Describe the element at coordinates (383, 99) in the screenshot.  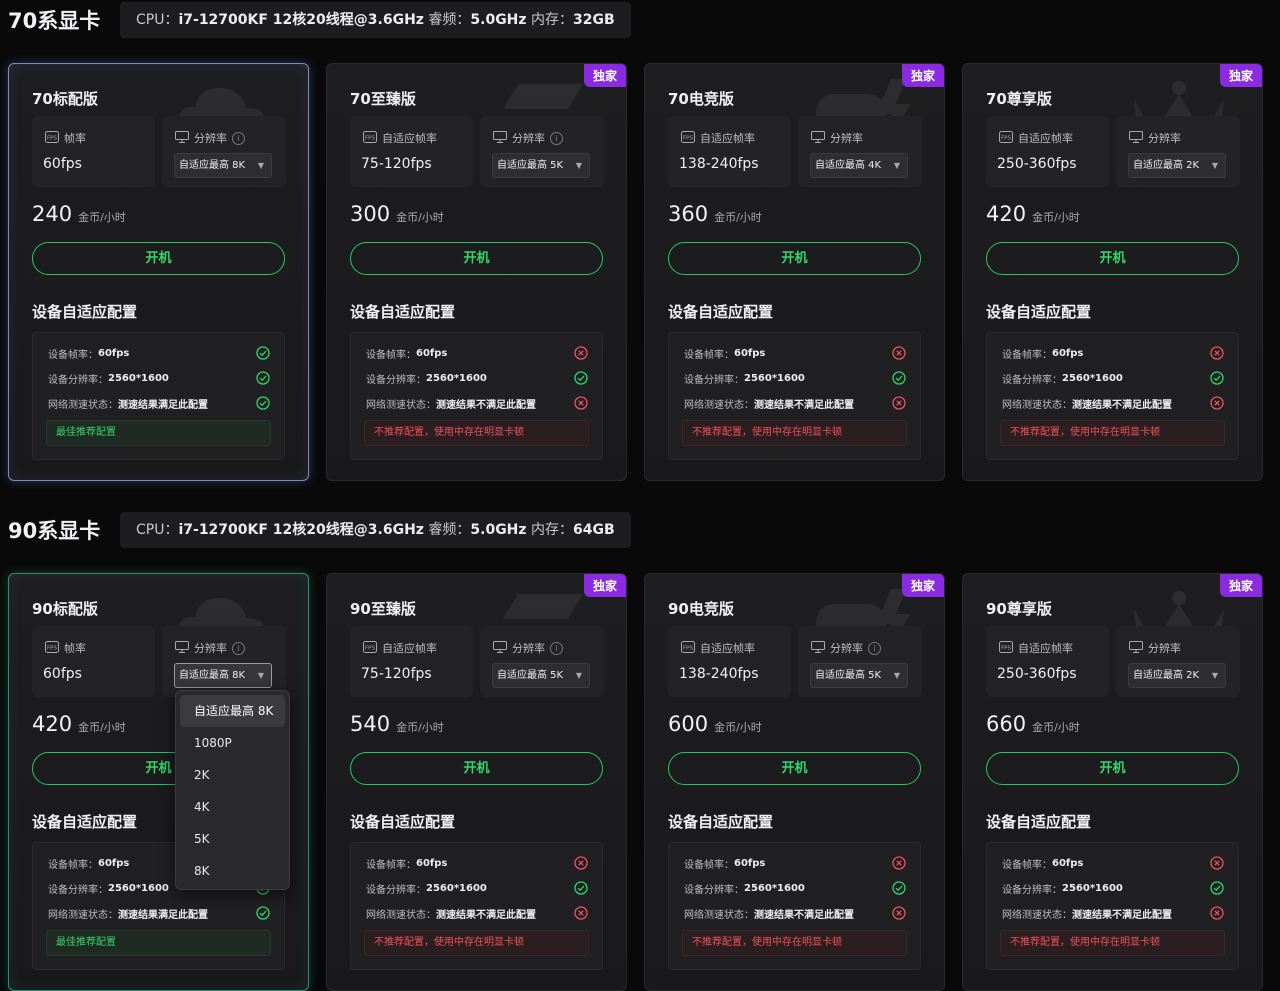
I see `plan-name: 70至臻版` at that location.